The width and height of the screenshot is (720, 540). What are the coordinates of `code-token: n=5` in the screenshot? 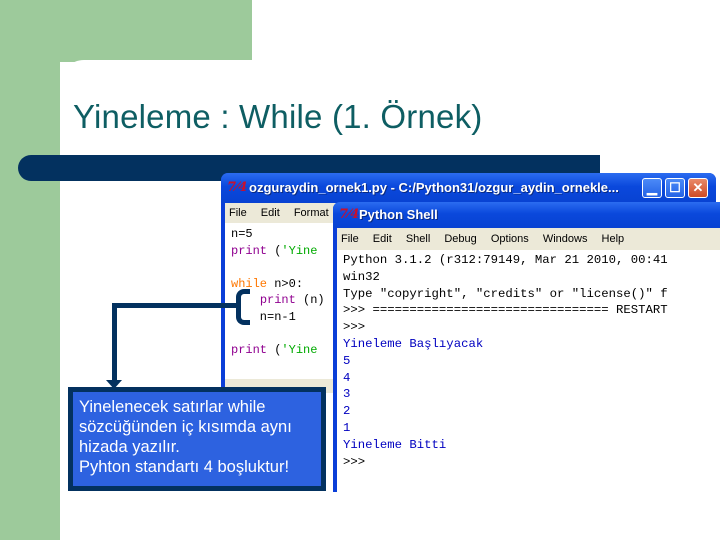 It's located at (242, 234).